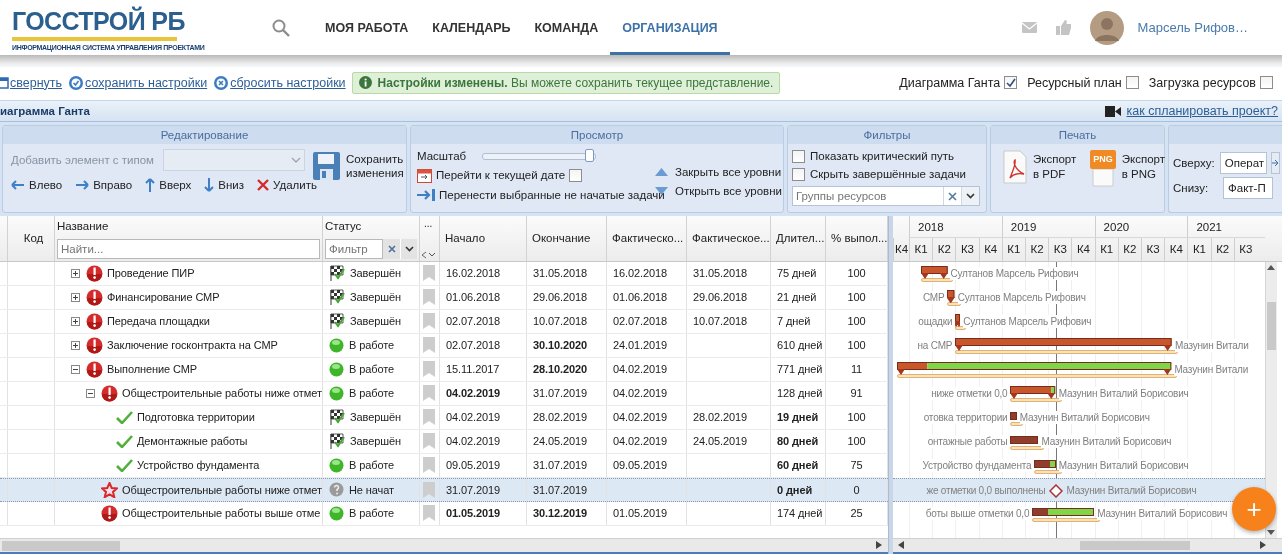 The height and width of the screenshot is (554, 1282). I want to click on bar-label: онтажные работы, so click(967, 441).